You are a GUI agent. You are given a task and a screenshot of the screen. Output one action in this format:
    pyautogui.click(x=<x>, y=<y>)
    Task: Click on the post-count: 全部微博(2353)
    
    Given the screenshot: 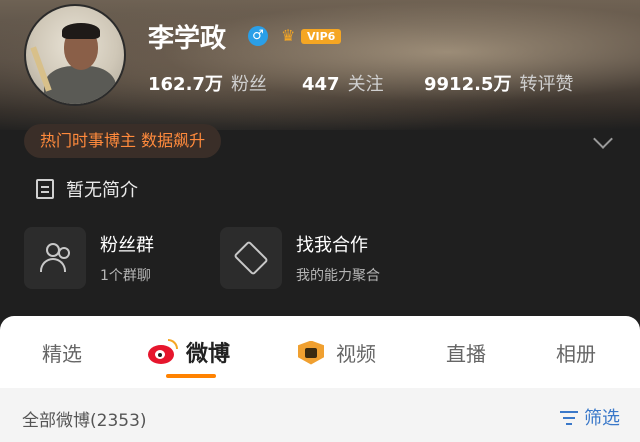 What is the action you would take?
    pyautogui.click(x=84, y=421)
    